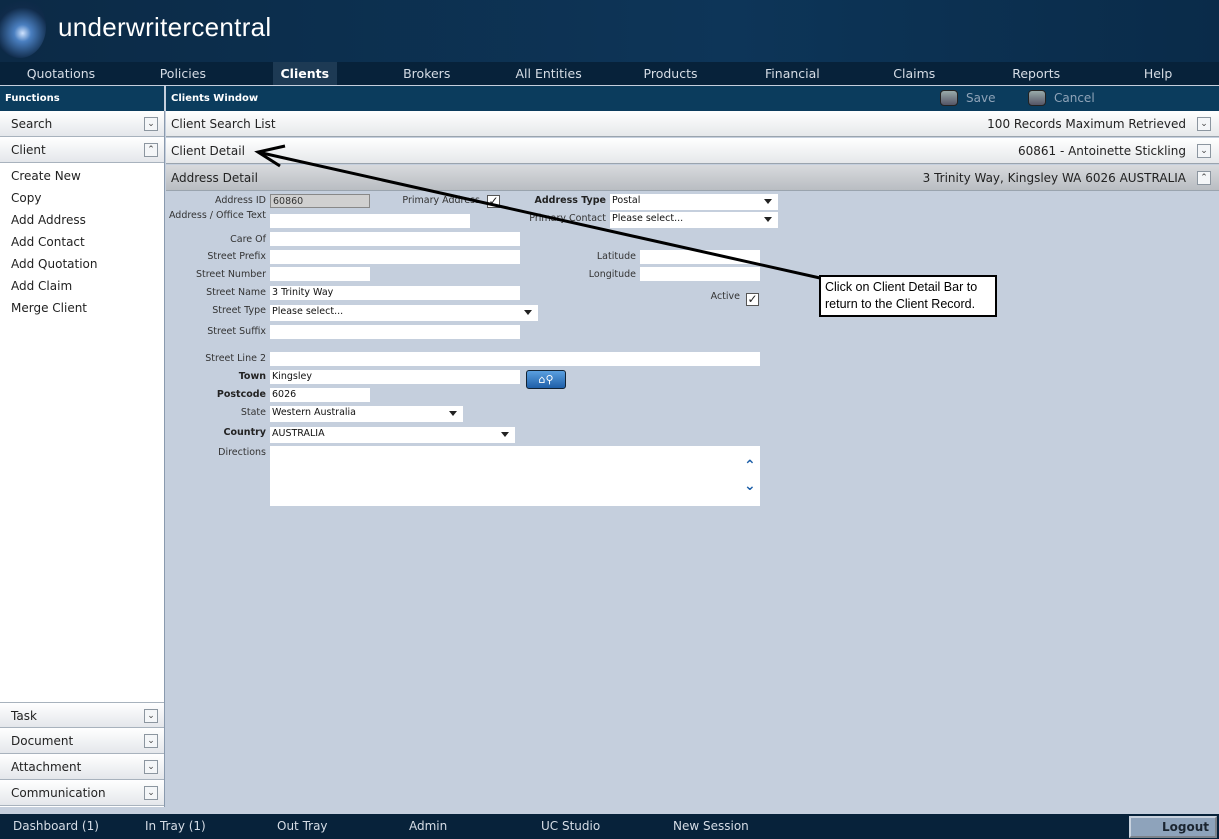  I want to click on footer-new-session: New Session, so click(726, 826).